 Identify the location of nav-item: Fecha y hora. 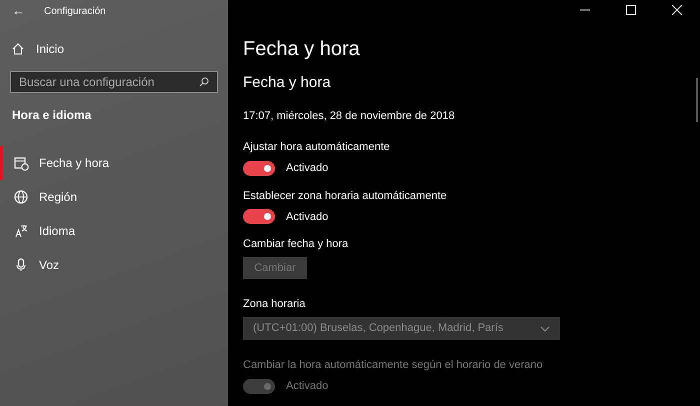
(114, 163).